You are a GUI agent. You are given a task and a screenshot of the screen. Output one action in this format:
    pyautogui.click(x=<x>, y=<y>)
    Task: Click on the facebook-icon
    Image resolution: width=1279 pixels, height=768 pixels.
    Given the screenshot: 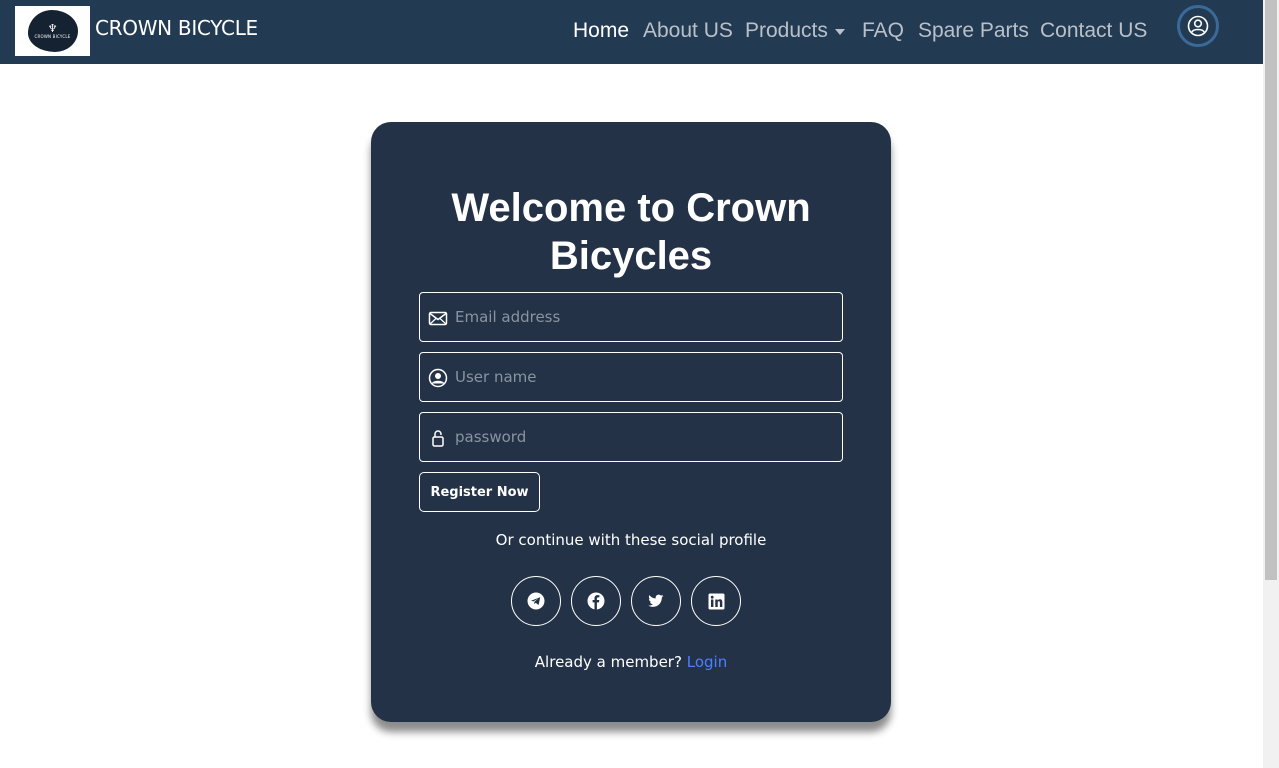 What is the action you would take?
    pyautogui.click(x=596, y=601)
    